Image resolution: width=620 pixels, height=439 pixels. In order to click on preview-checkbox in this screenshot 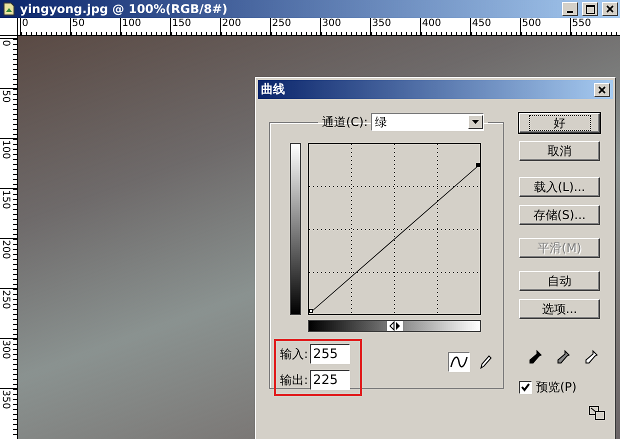, I will do `click(525, 387)`.